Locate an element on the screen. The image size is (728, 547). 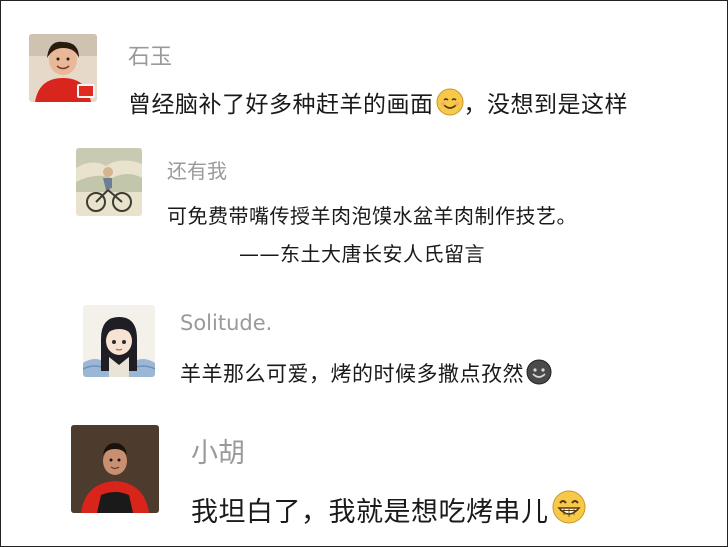
comment-text-part: 曾经脑补了好多种赶羊的画面 is located at coordinates (281, 105).